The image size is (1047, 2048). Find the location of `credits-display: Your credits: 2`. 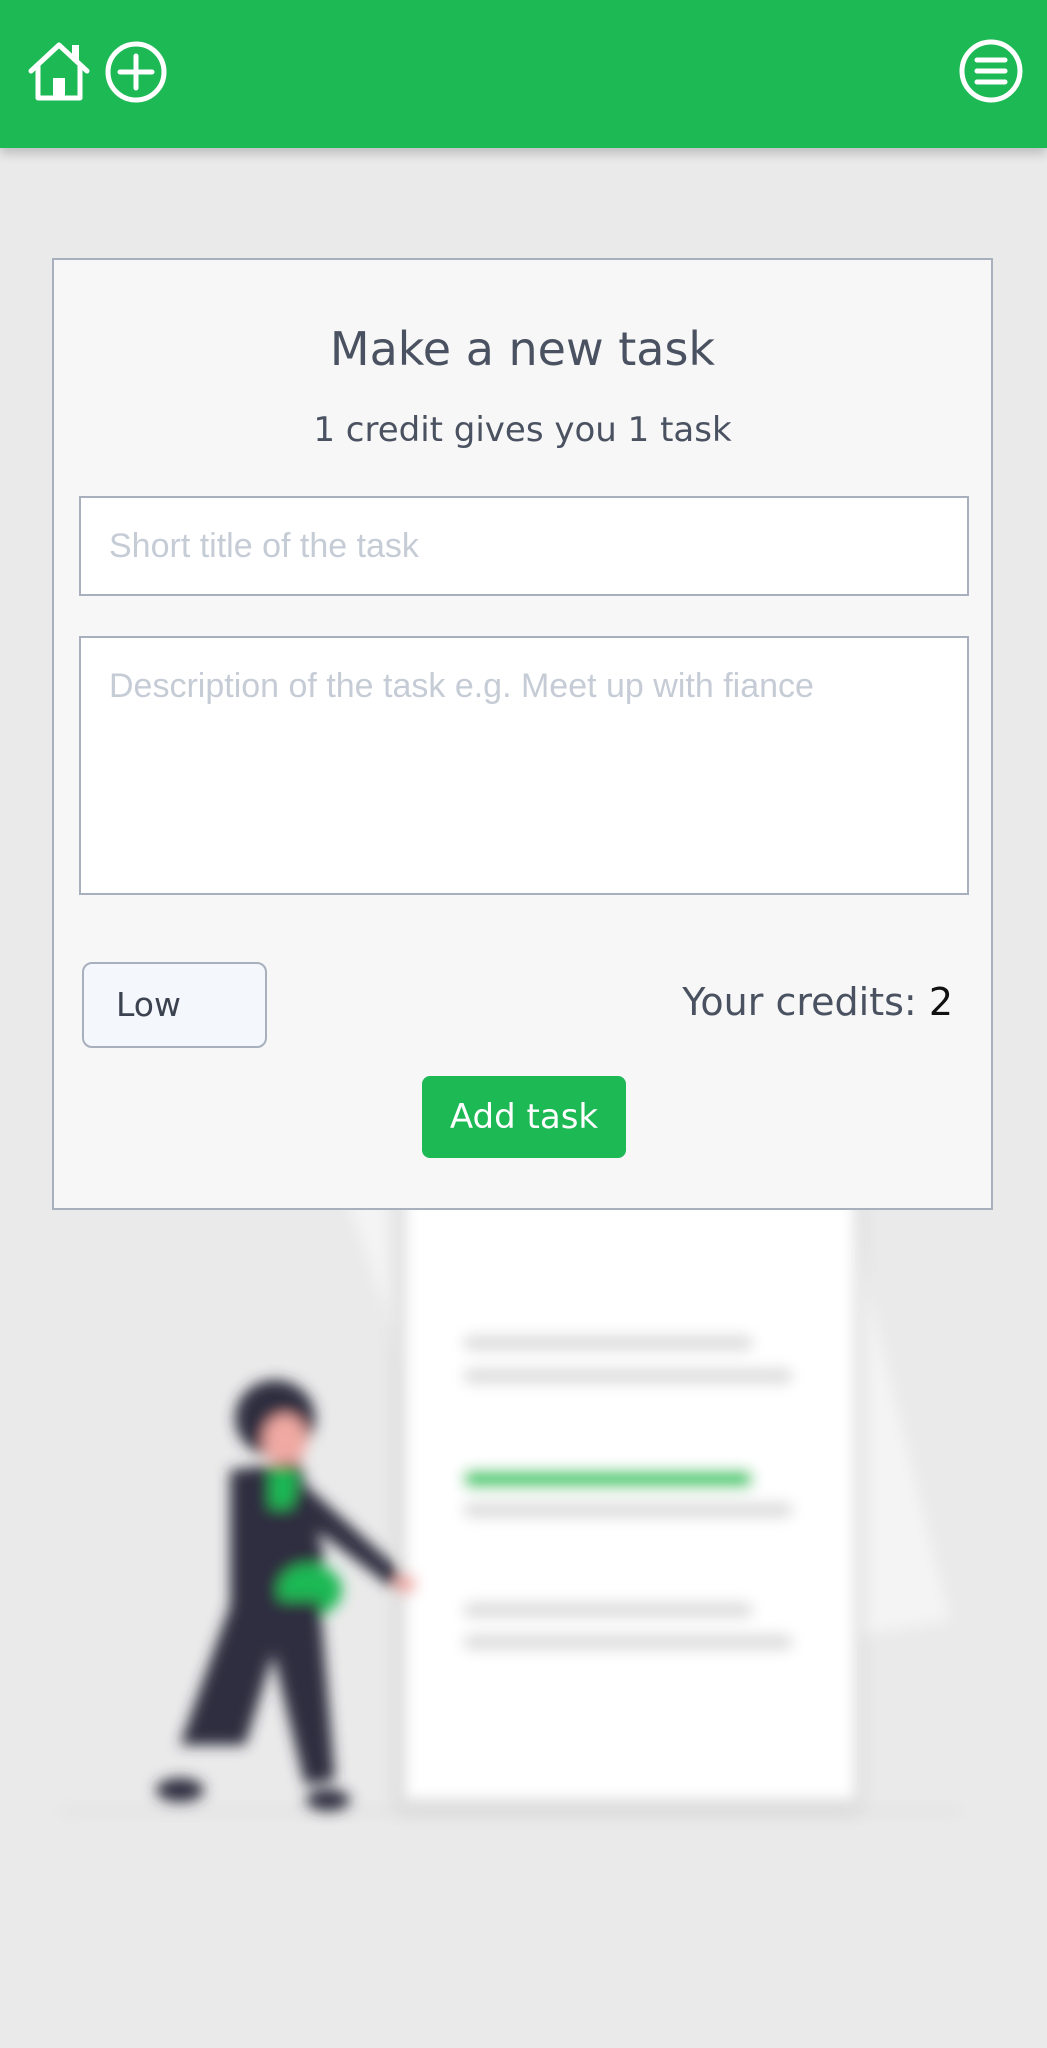

credits-display: Your credits: 2 is located at coordinates (817, 1002).